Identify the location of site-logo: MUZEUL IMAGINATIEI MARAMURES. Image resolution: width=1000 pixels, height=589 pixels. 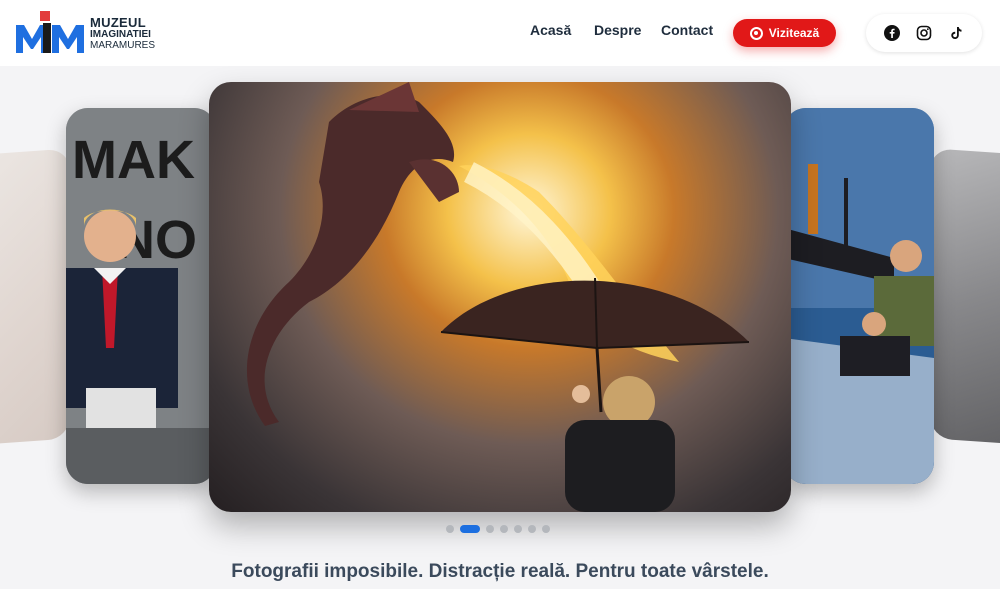
(89, 33).